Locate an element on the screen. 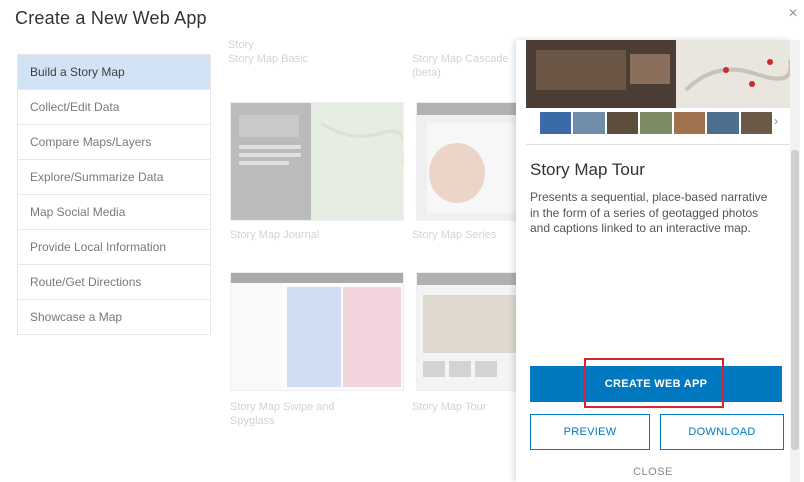  template-thumb-tour is located at coordinates (472, 331).